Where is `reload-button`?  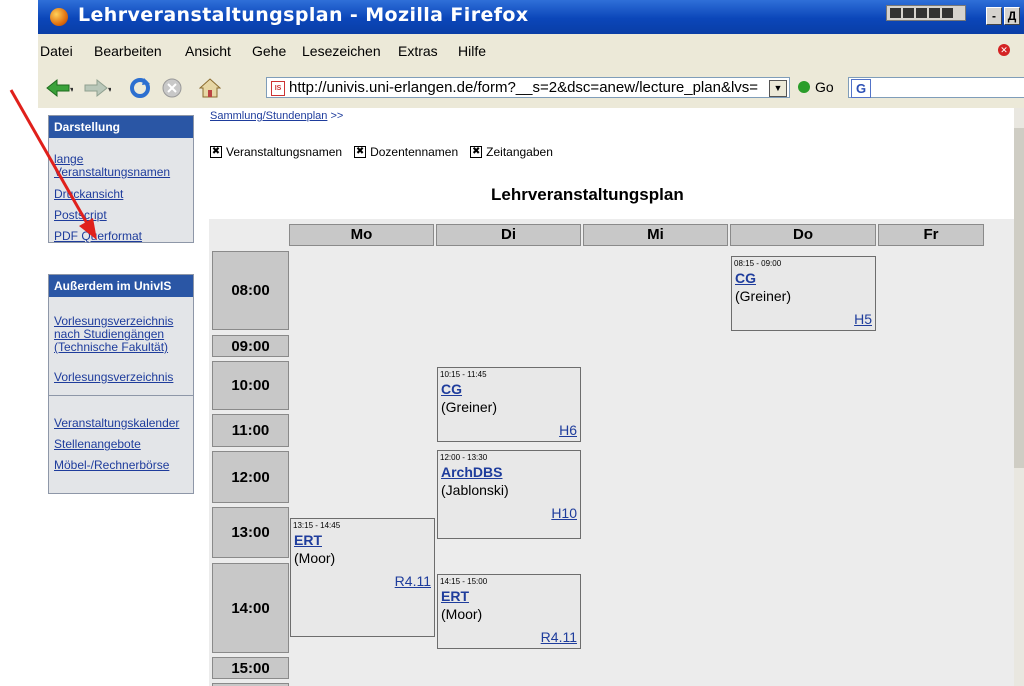
reload-button is located at coordinates (140, 88).